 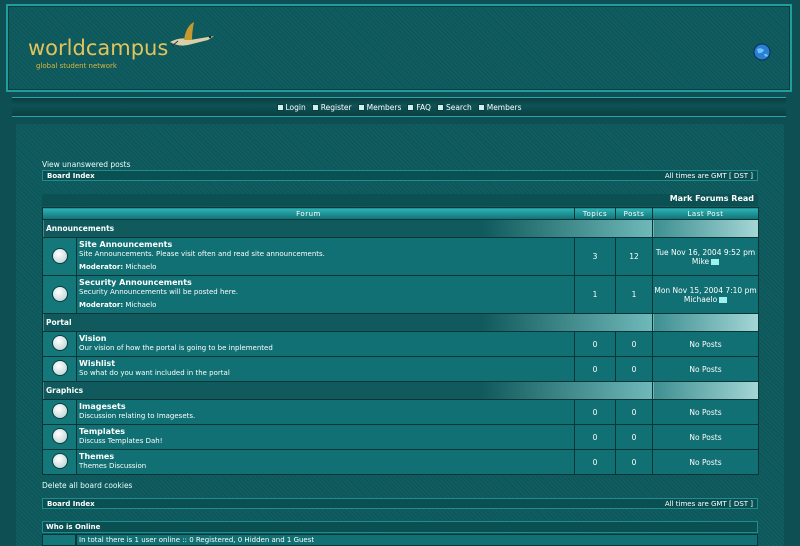 I want to click on nav-faq: FAQ, so click(x=419, y=107).